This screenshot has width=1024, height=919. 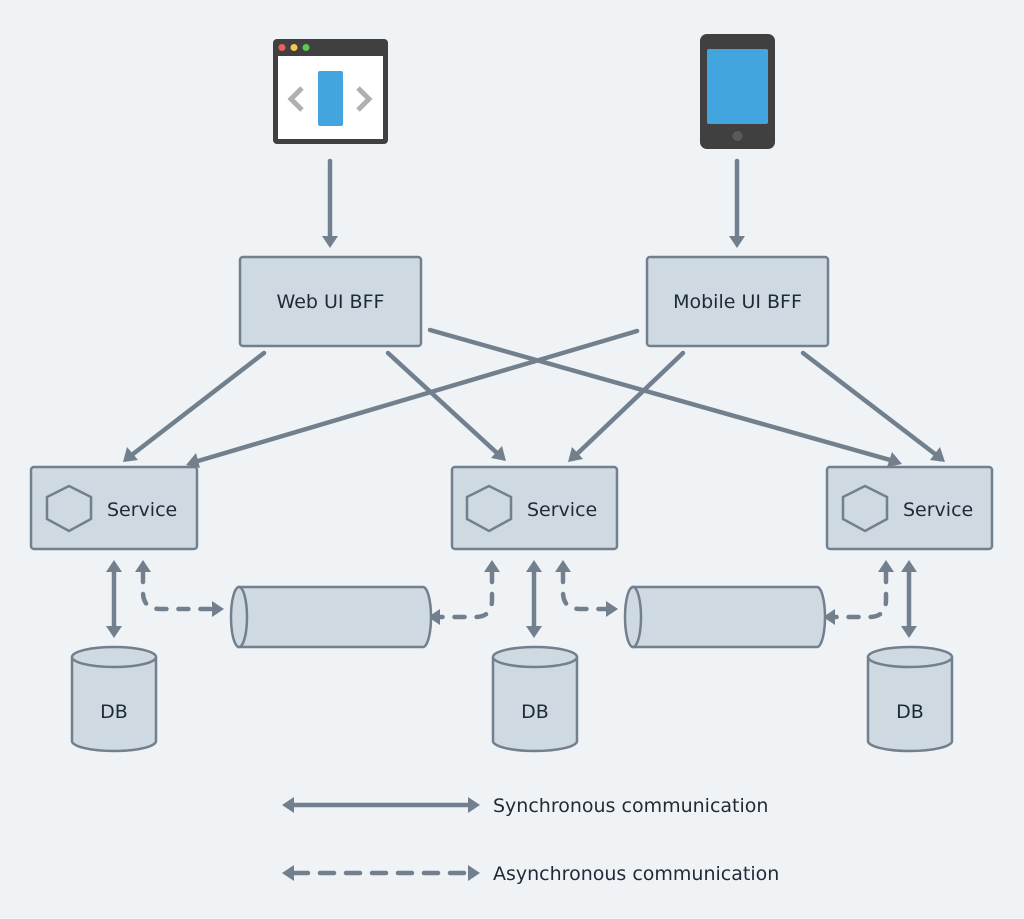 What do you see at coordinates (535, 699) in the screenshot?
I see `database-2: DB` at bounding box center [535, 699].